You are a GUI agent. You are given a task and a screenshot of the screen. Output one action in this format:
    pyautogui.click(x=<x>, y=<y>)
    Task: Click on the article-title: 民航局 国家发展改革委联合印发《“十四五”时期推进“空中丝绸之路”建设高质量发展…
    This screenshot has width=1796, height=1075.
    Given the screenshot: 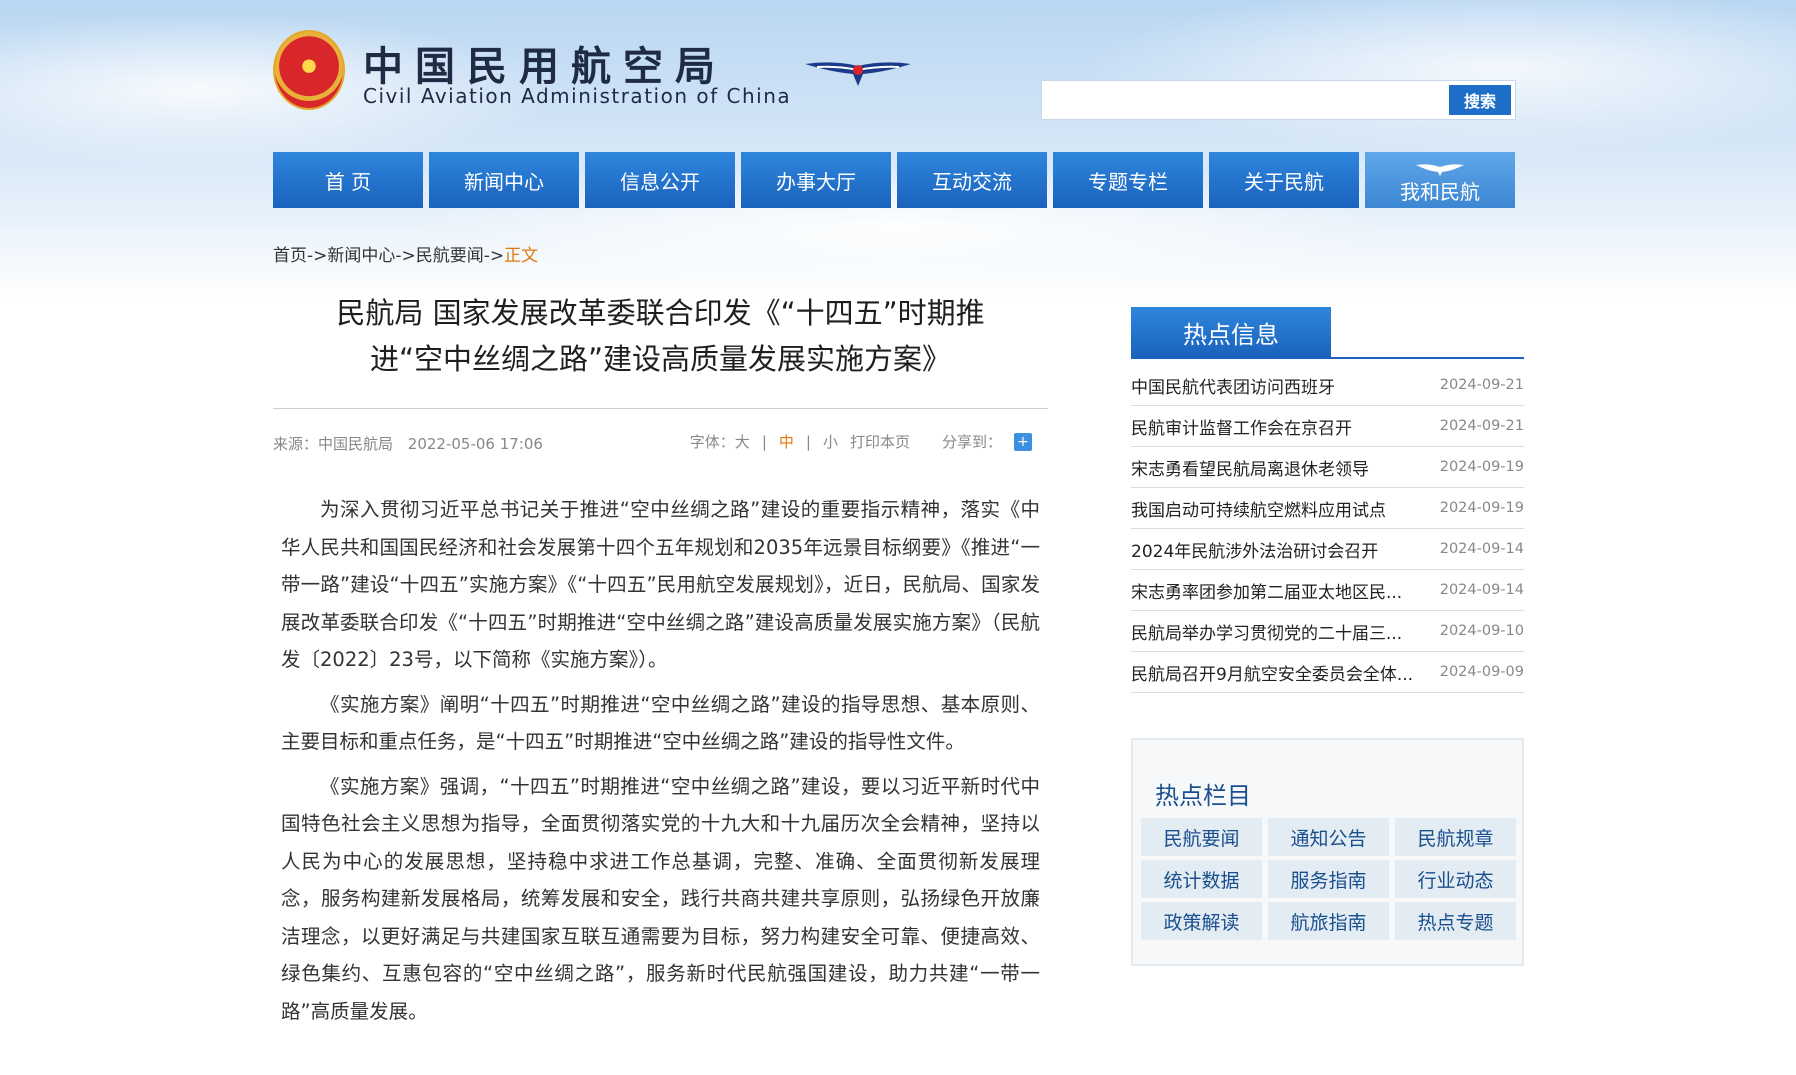 What is the action you would take?
    pyautogui.click(x=660, y=336)
    